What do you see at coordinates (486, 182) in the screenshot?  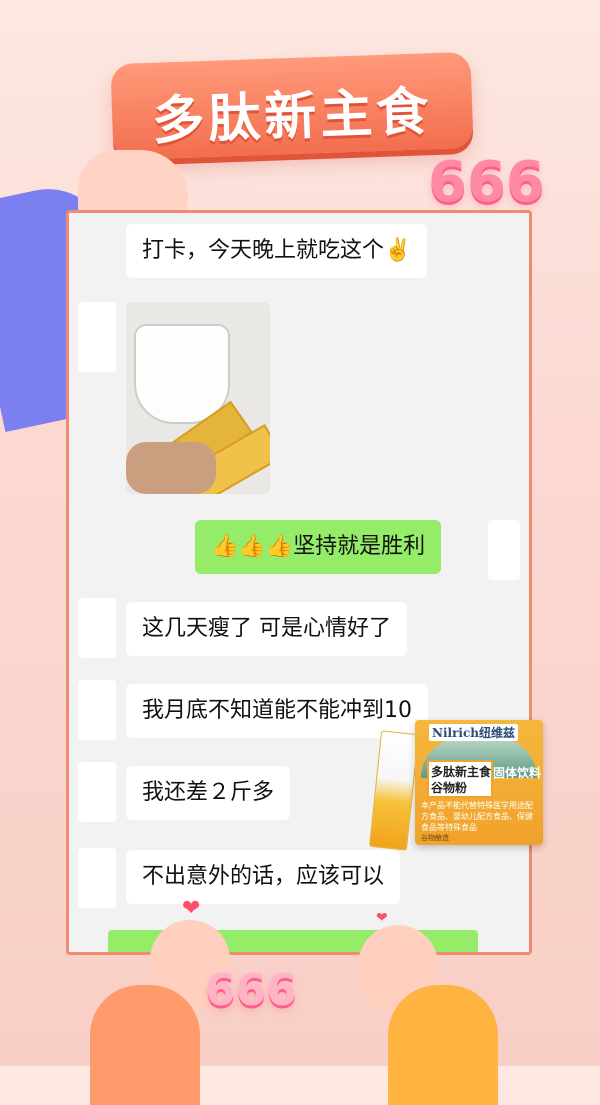 I see `badge-666-top: 666` at bounding box center [486, 182].